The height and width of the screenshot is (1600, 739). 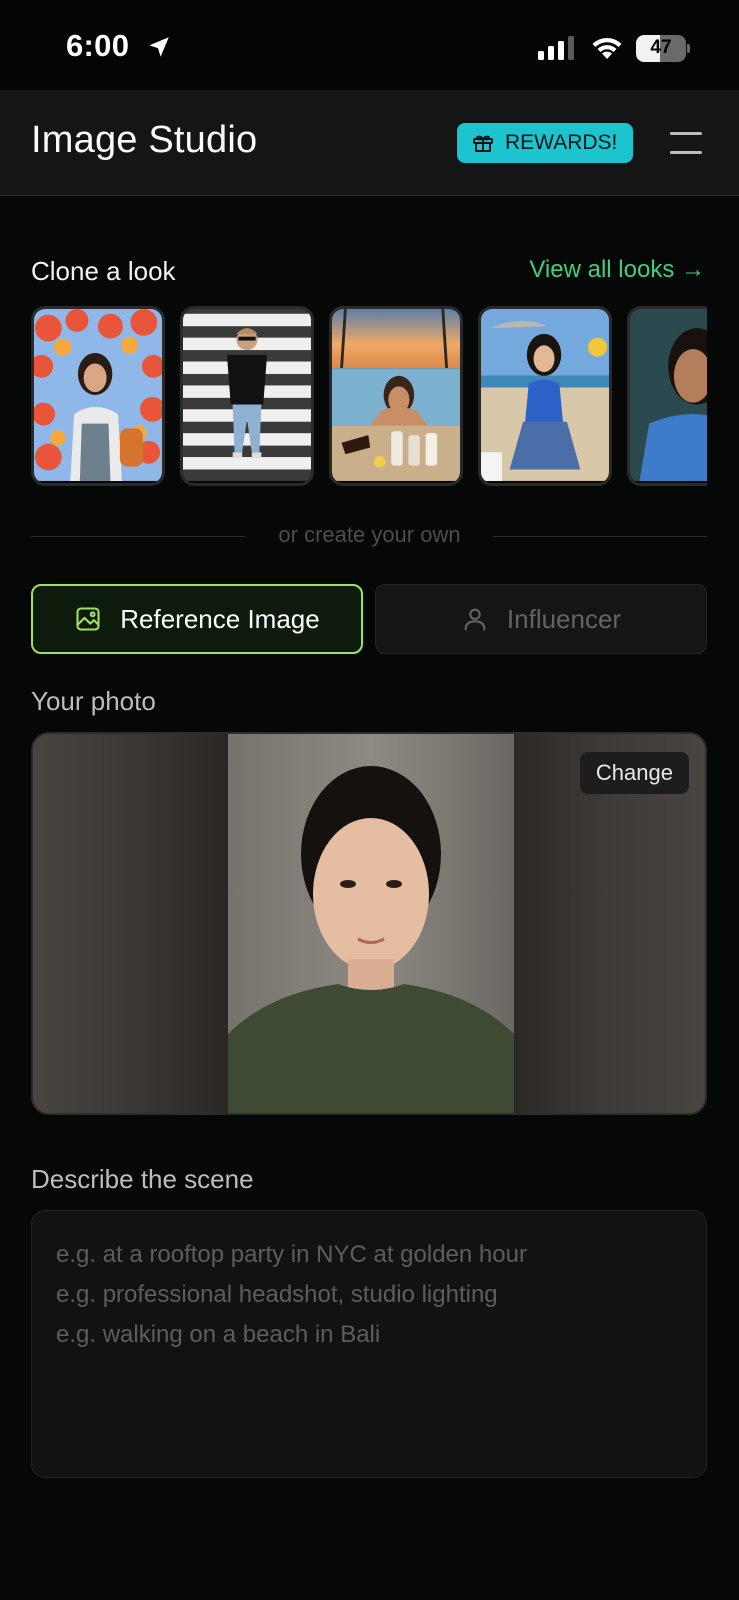 I want to click on looks-carousel, so click(x=369, y=397).